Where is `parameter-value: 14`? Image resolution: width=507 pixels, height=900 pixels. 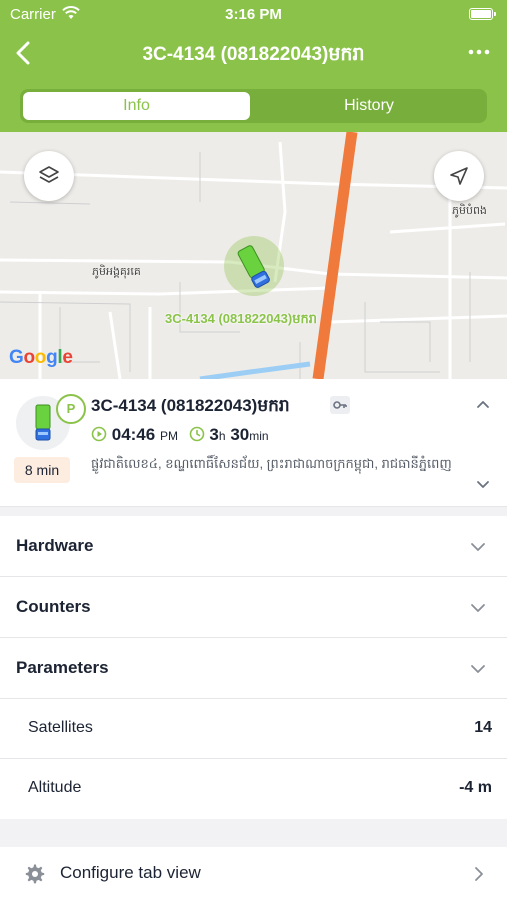
parameter-value: 14 is located at coordinates (483, 727).